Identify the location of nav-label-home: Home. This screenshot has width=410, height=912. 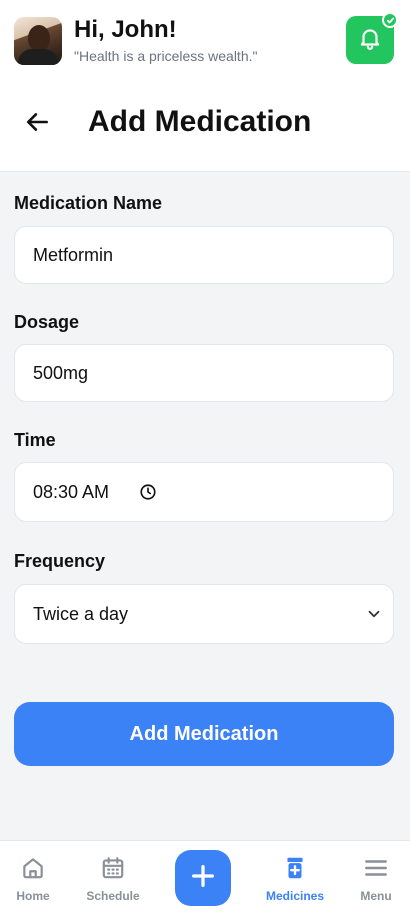
(33, 896).